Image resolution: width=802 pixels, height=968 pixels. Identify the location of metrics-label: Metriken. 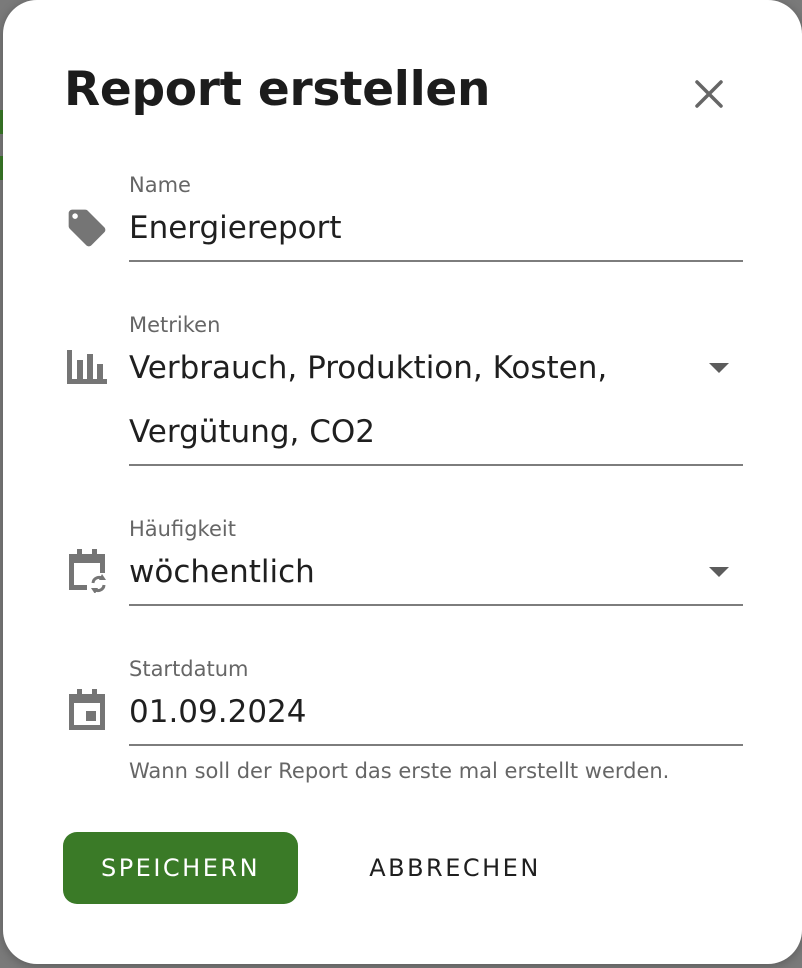
(175, 325).